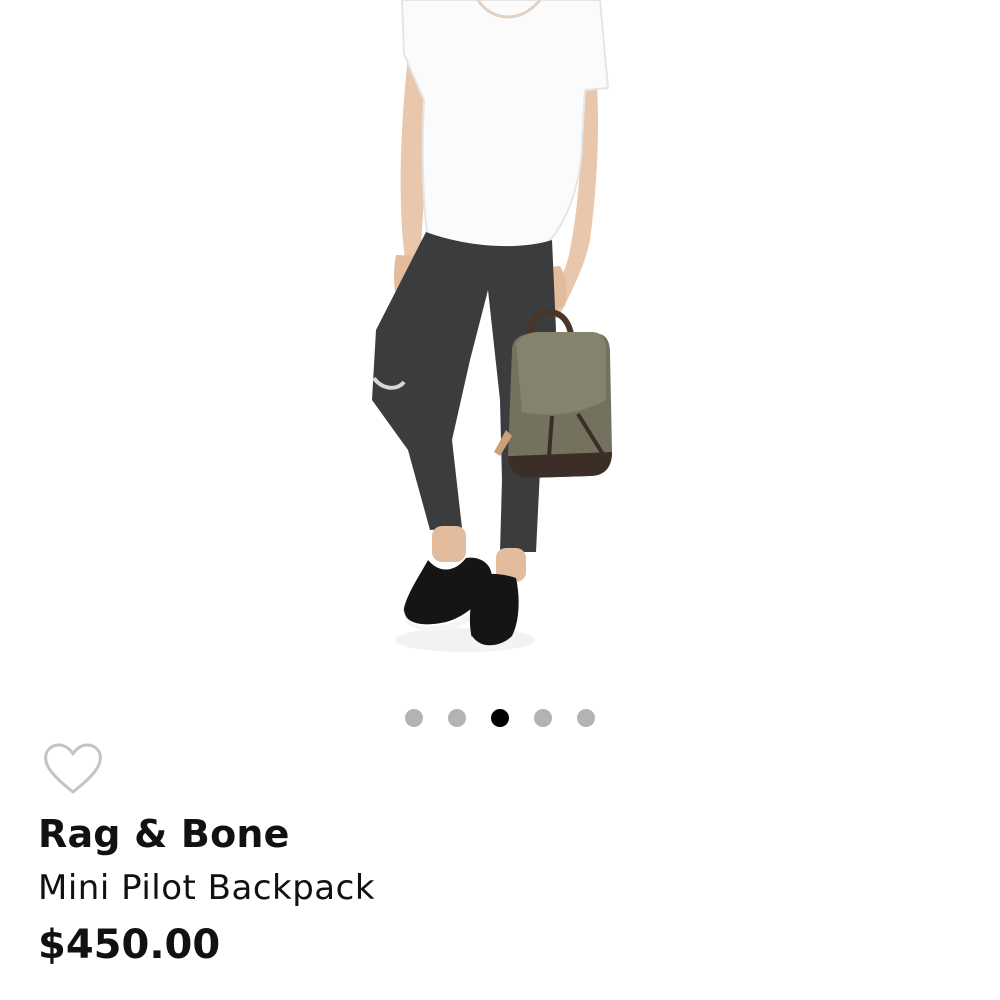 This screenshot has width=1000, height=1000. What do you see at coordinates (129, 945) in the screenshot?
I see `product-price: $450.00` at bounding box center [129, 945].